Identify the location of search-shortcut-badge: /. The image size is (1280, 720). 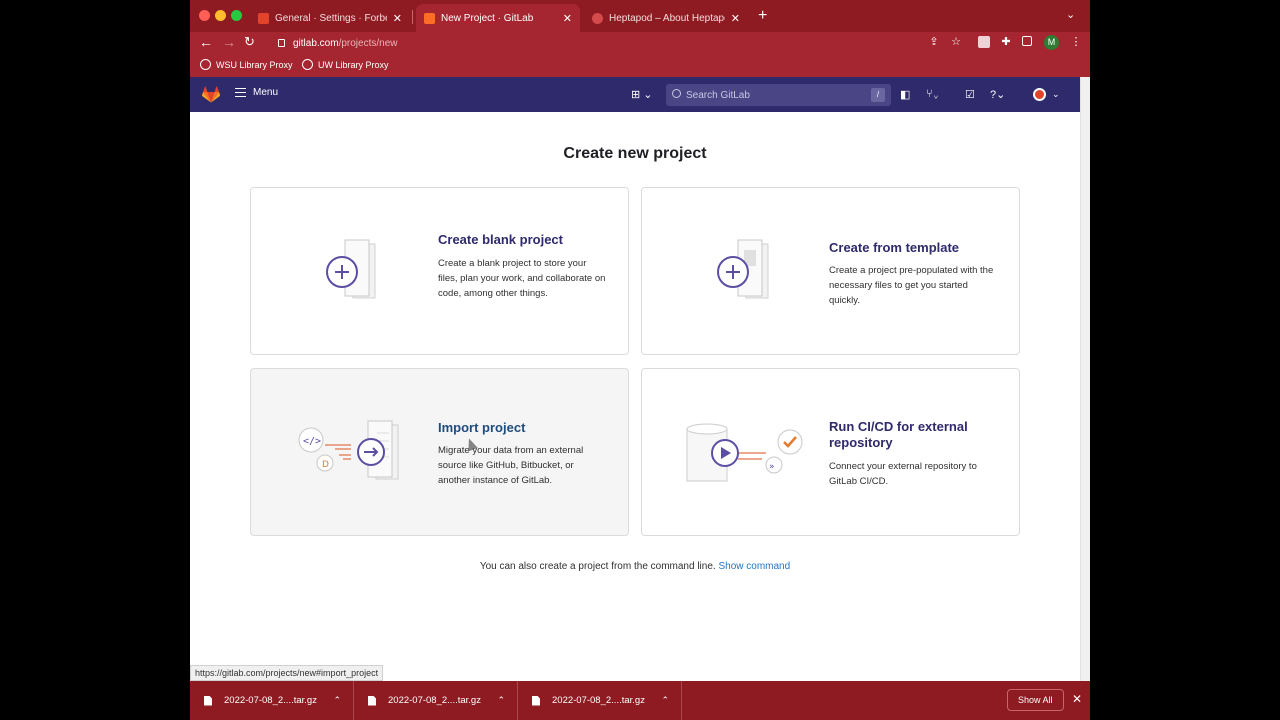
(878, 95).